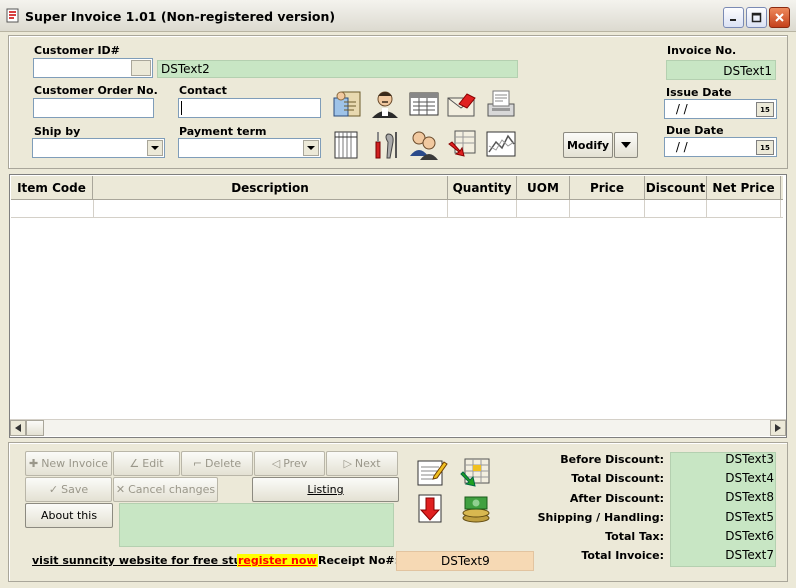  Describe the element at coordinates (465, 561) in the screenshot. I see `receipt-display: DSText9` at that location.